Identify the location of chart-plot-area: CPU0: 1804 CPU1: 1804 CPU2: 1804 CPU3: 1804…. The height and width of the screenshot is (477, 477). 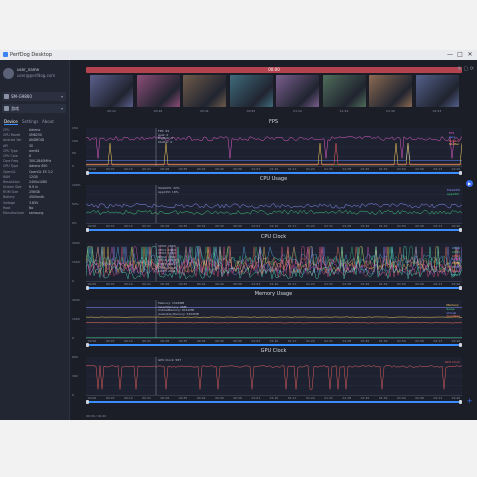
(274, 262).